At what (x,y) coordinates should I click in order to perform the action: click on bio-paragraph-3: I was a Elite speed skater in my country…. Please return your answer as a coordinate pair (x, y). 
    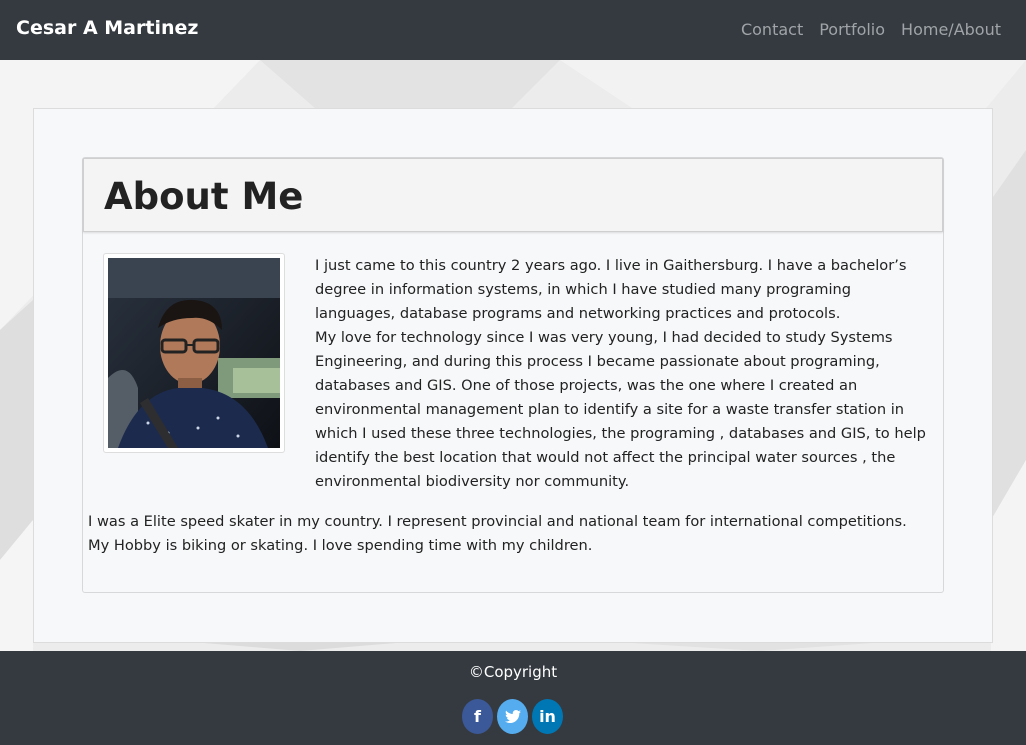
    Looking at the image, I should click on (497, 533).